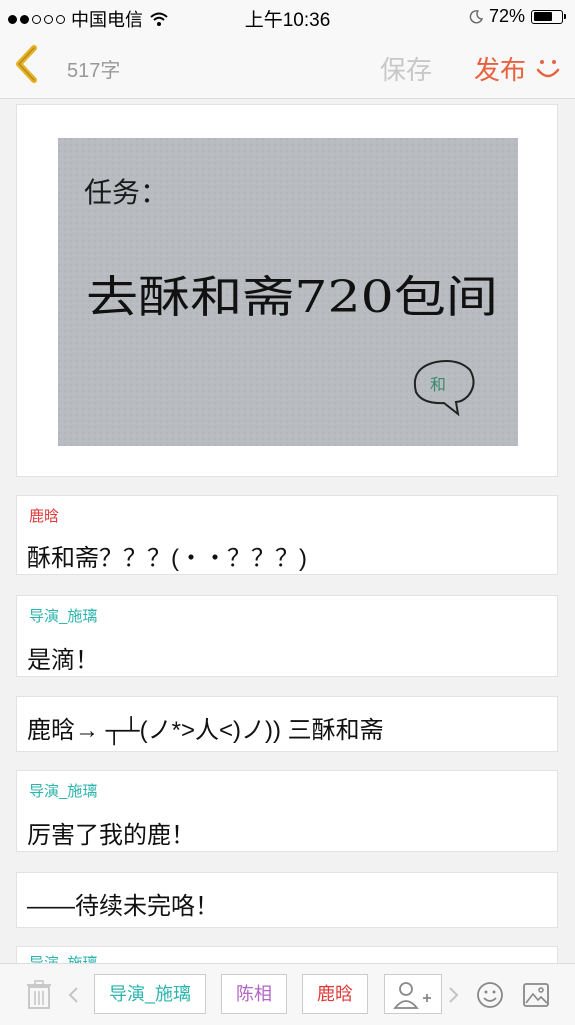  Describe the element at coordinates (287, 16) in the screenshot. I see `status-bar: 中国电信 上午10:36 72%` at that location.